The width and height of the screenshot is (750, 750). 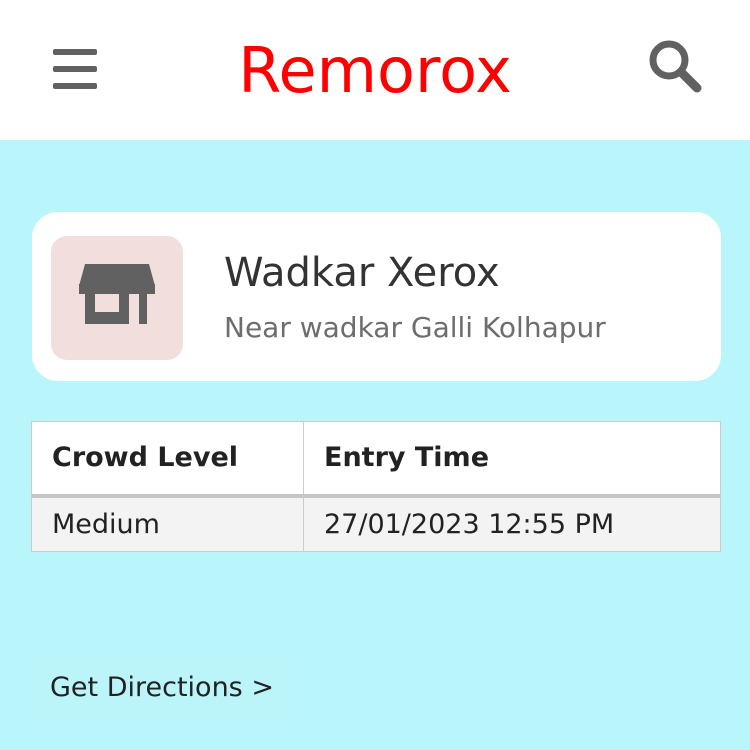 I want to click on search-icon, so click(x=675, y=66).